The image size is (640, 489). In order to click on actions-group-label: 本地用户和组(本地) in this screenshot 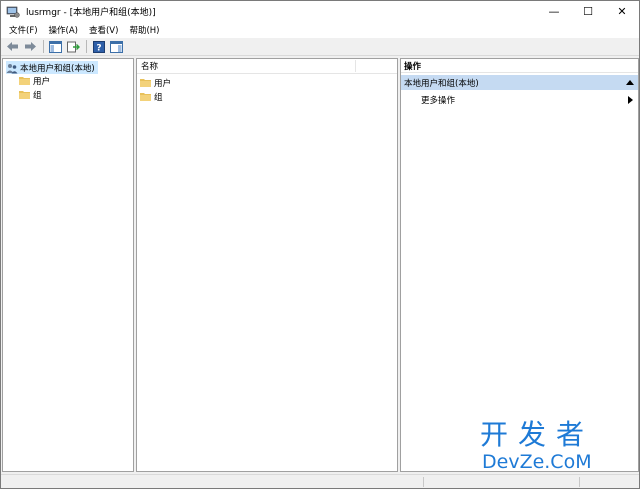, I will do `click(441, 83)`.